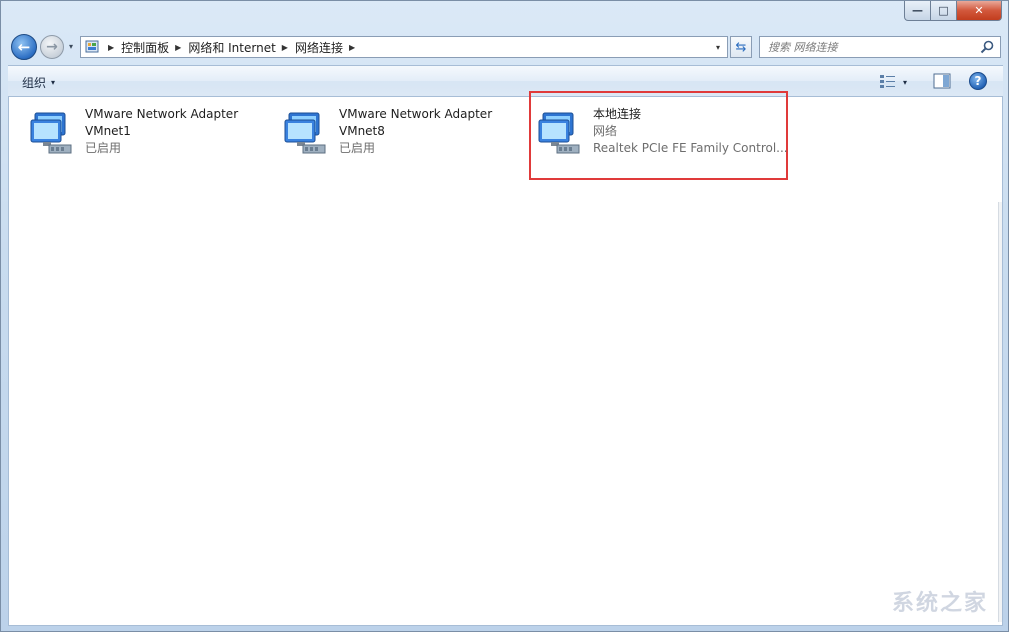  Describe the element at coordinates (987, 47) in the screenshot. I see `search-icon` at that location.